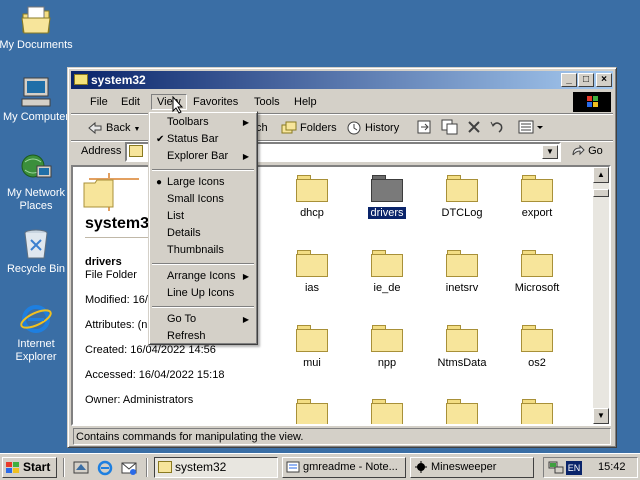 Image resolution: width=640 pixels, height=480 pixels. What do you see at coordinates (612, 467) in the screenshot?
I see `clock: 15:42` at bounding box center [612, 467].